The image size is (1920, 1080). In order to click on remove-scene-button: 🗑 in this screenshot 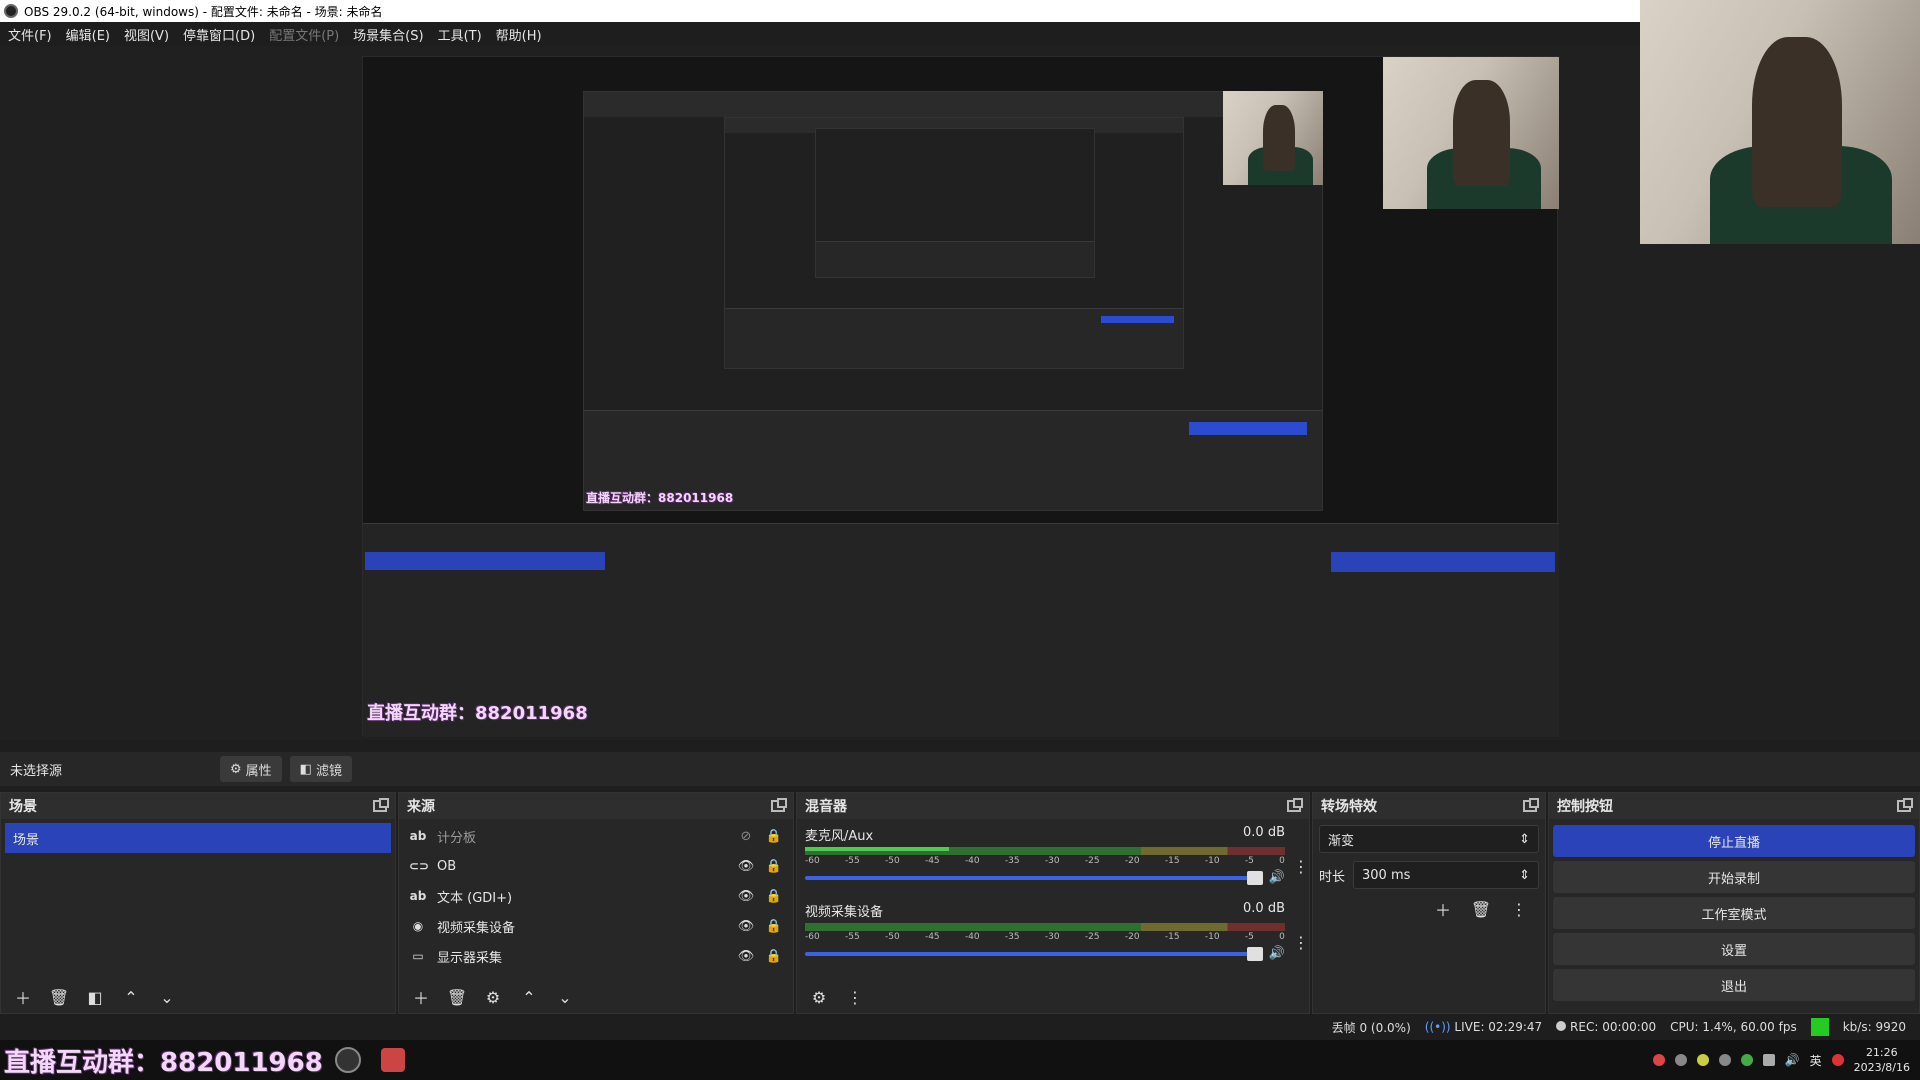, I will do `click(59, 997)`.